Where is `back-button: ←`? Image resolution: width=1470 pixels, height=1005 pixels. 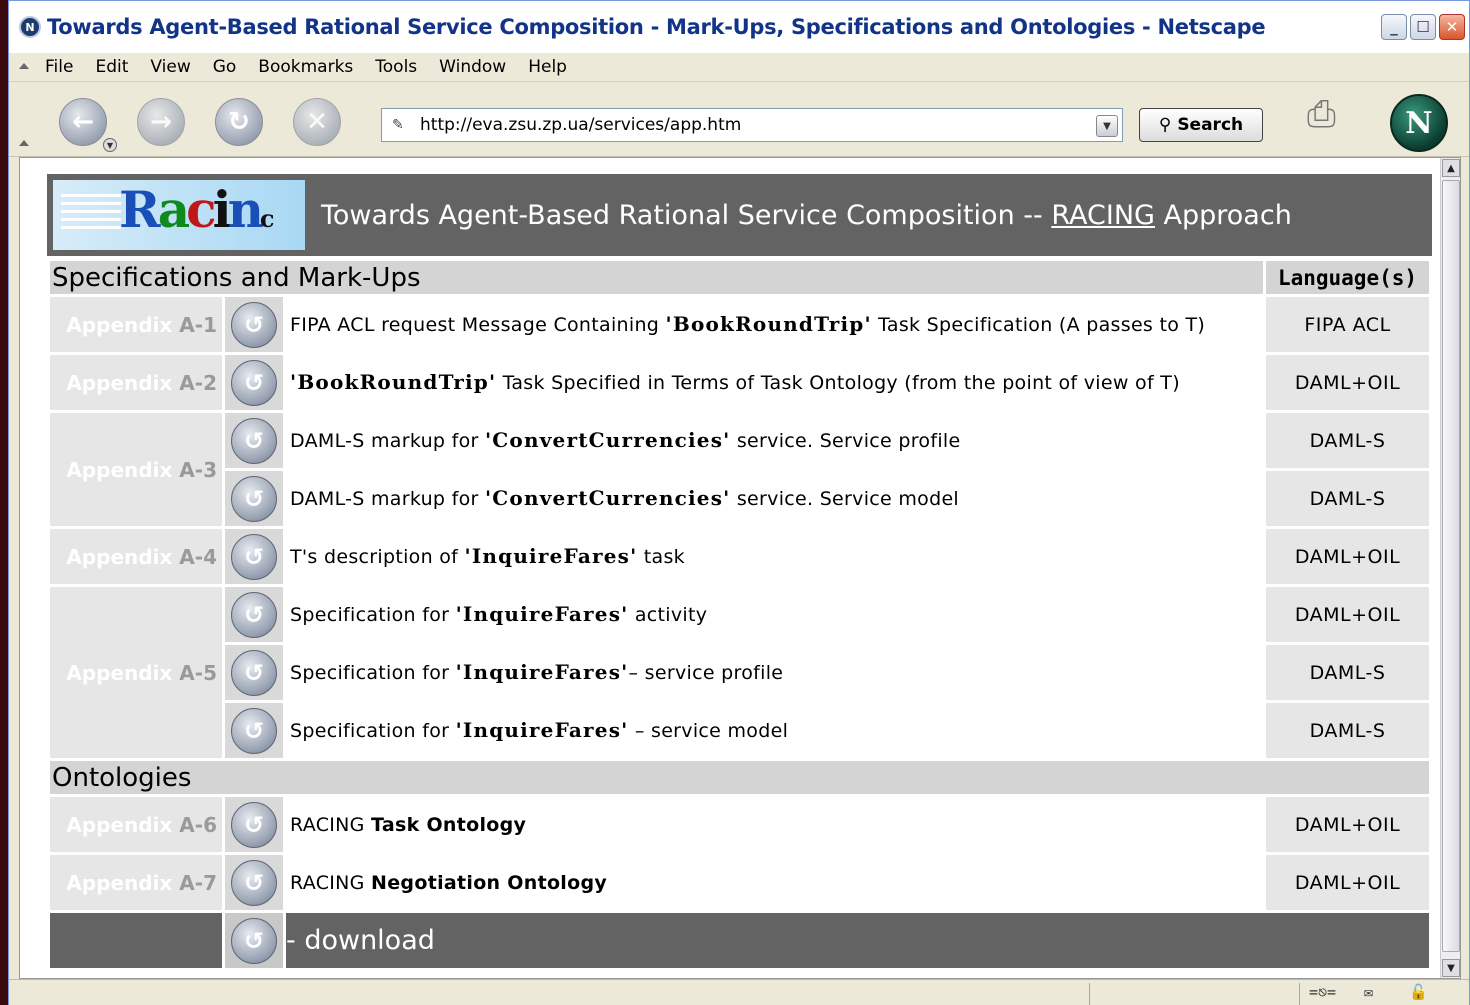 back-button: ← is located at coordinates (83, 122).